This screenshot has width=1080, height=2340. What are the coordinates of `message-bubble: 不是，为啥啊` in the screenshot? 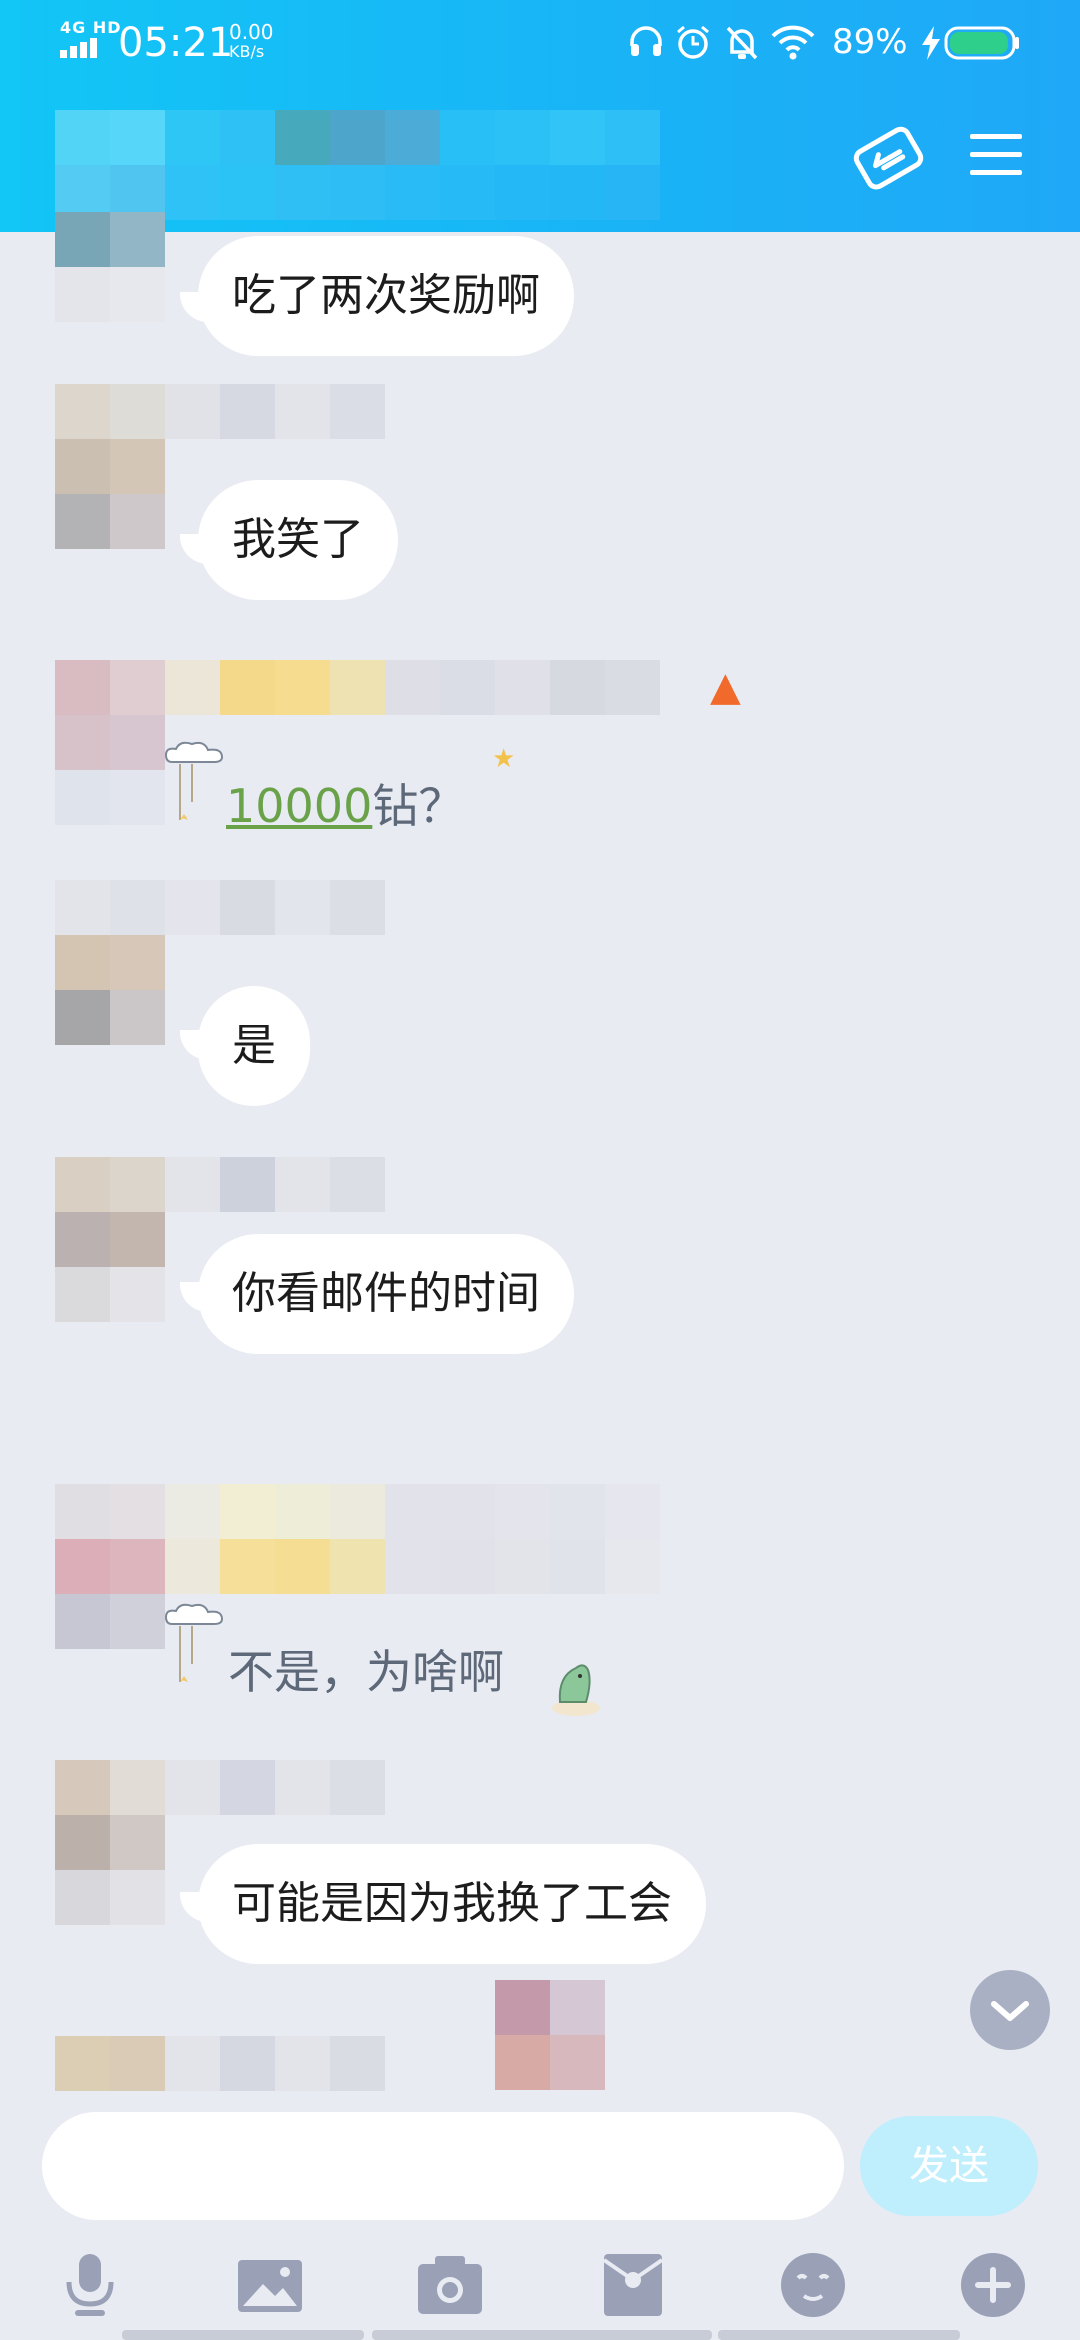 It's located at (366, 1669).